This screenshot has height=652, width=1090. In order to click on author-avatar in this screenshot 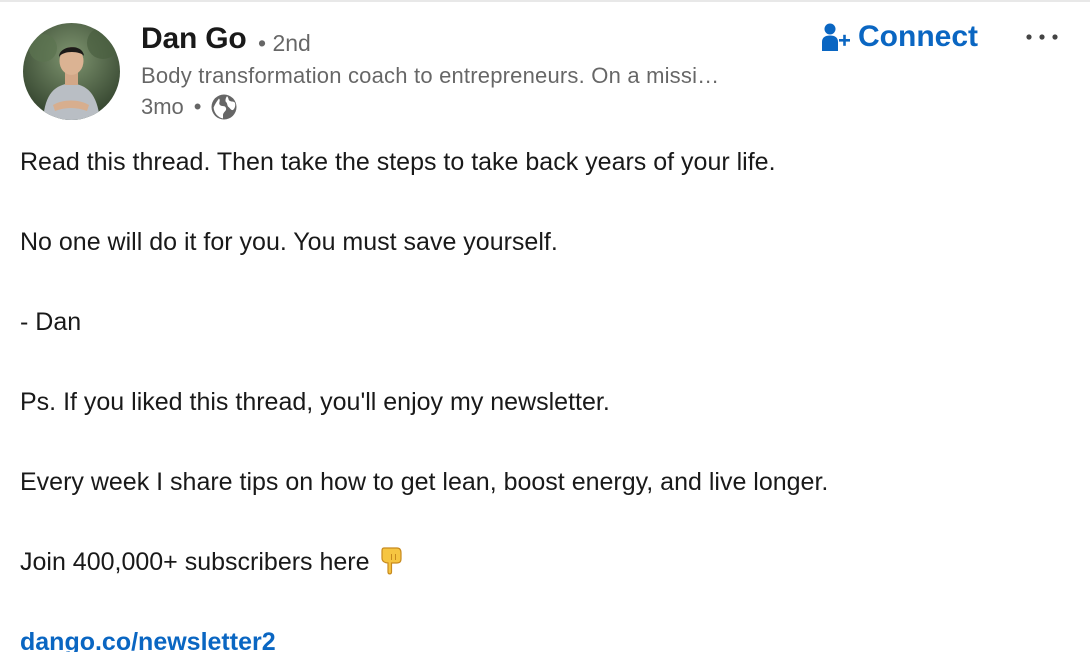, I will do `click(71, 71)`.